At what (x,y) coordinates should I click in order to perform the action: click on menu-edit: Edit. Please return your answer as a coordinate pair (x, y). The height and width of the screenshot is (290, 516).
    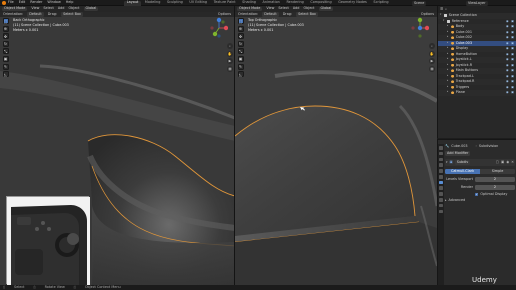
    Looking at the image, I should click on (22, 2).